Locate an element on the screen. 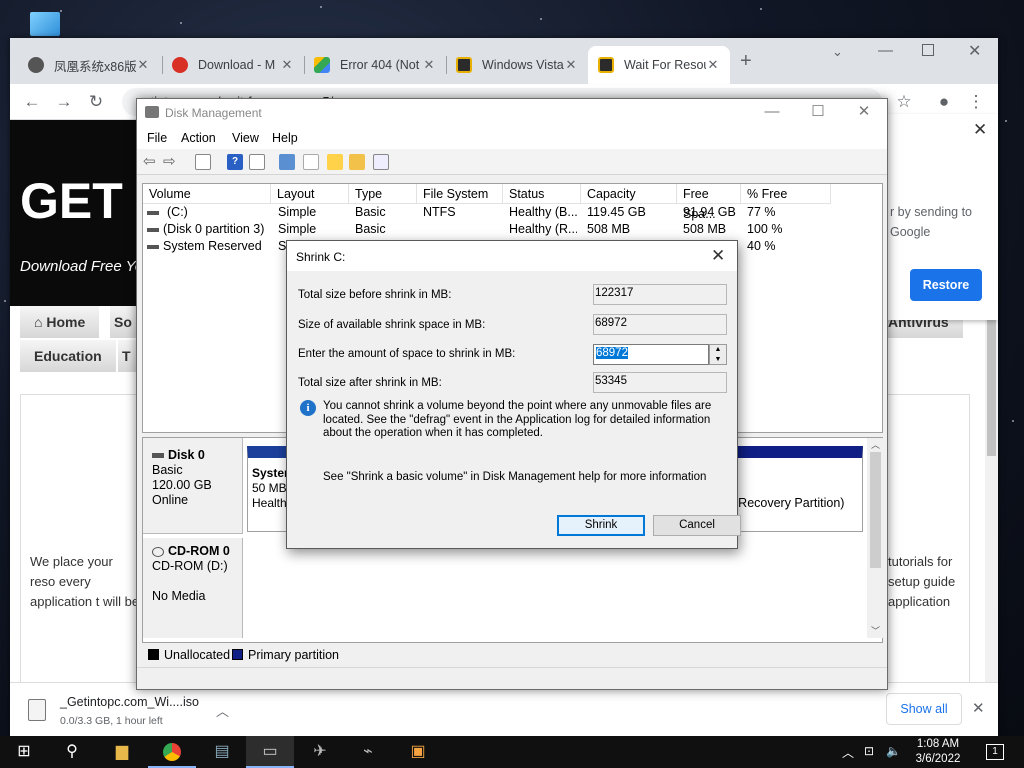 The height and width of the screenshot is (768, 1024). table-cell: (C:) is located at coordinates (177, 212).